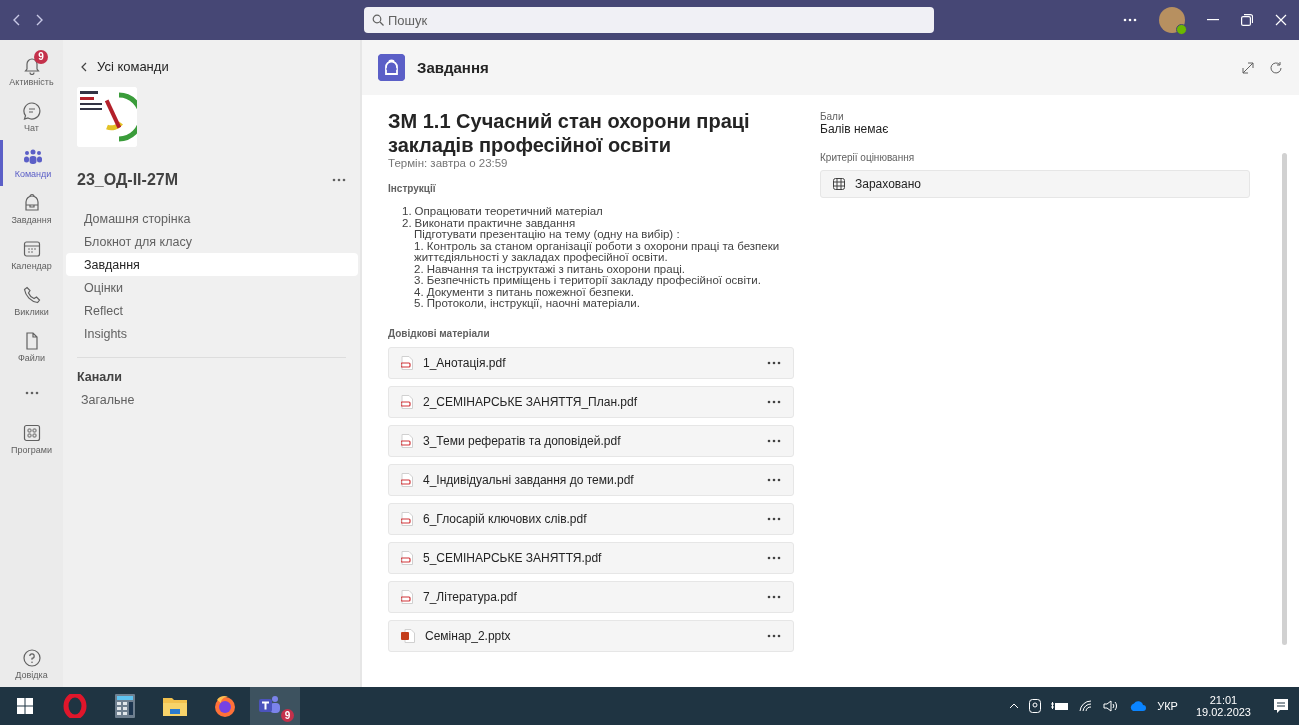 The height and width of the screenshot is (725, 1299). Describe the element at coordinates (212, 218) in the screenshot. I see `team-nav-item: Домашня сторінка` at that location.